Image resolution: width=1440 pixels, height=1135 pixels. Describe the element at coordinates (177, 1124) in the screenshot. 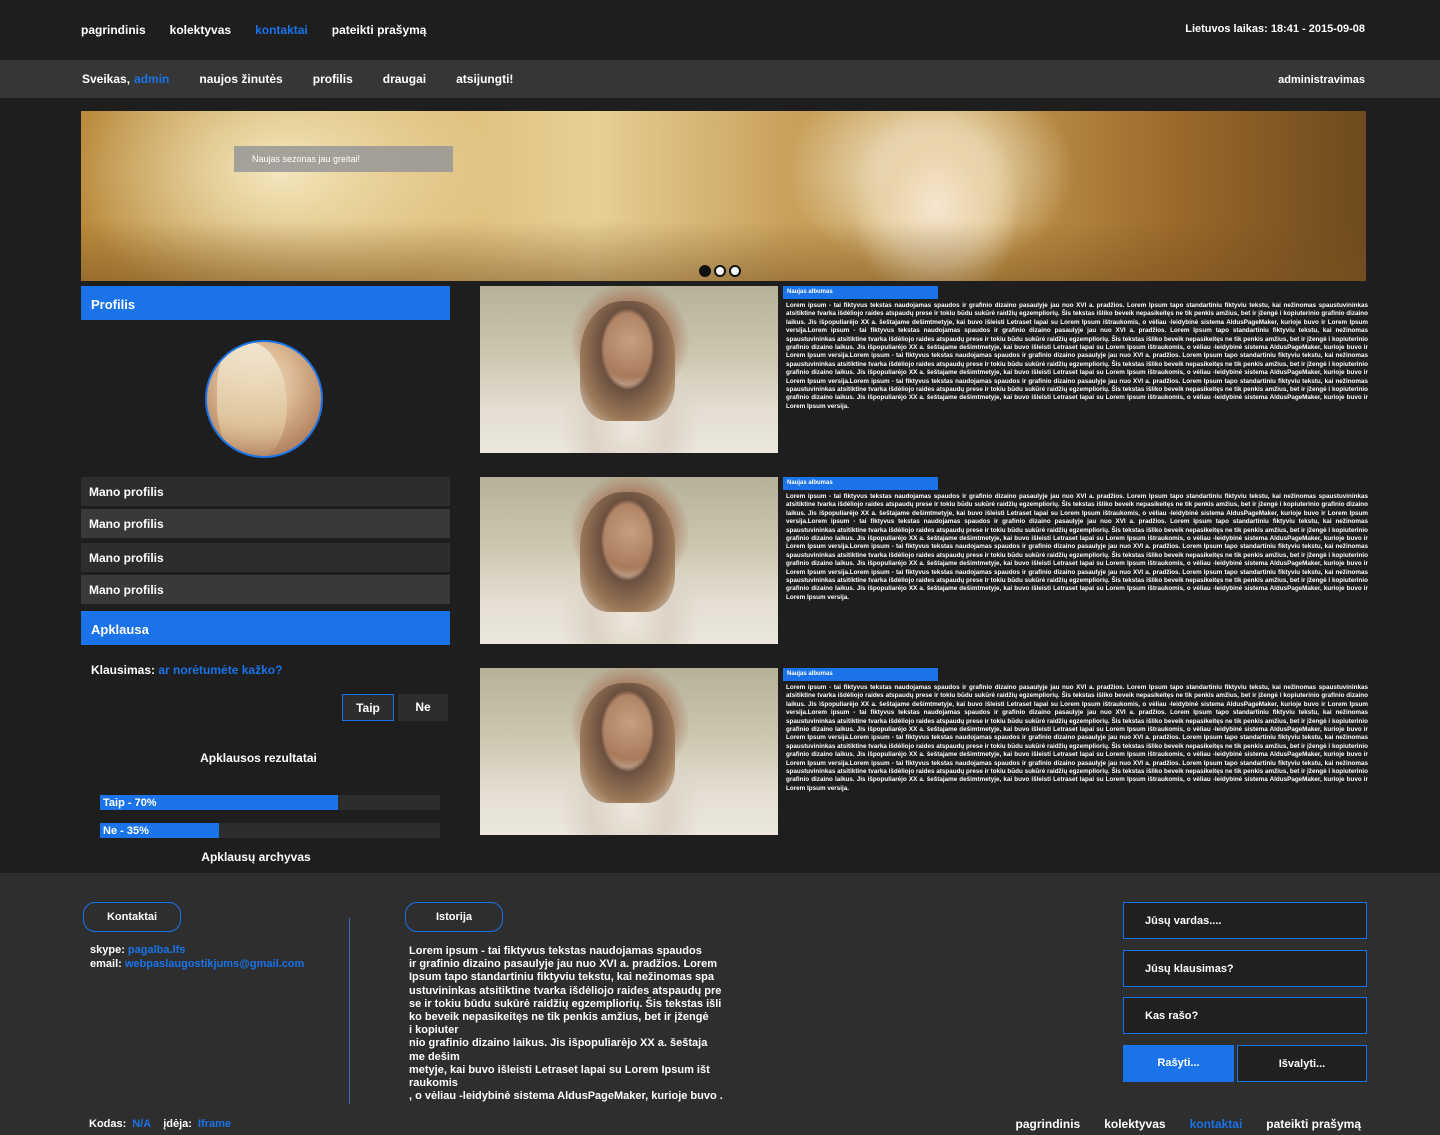

I see `idea-label: įdėja:` at that location.